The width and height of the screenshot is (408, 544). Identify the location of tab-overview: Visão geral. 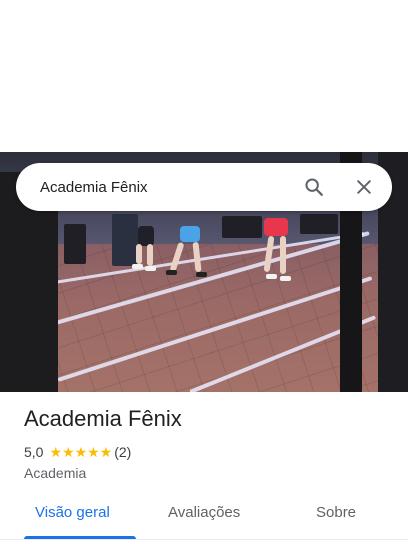
(72, 512).